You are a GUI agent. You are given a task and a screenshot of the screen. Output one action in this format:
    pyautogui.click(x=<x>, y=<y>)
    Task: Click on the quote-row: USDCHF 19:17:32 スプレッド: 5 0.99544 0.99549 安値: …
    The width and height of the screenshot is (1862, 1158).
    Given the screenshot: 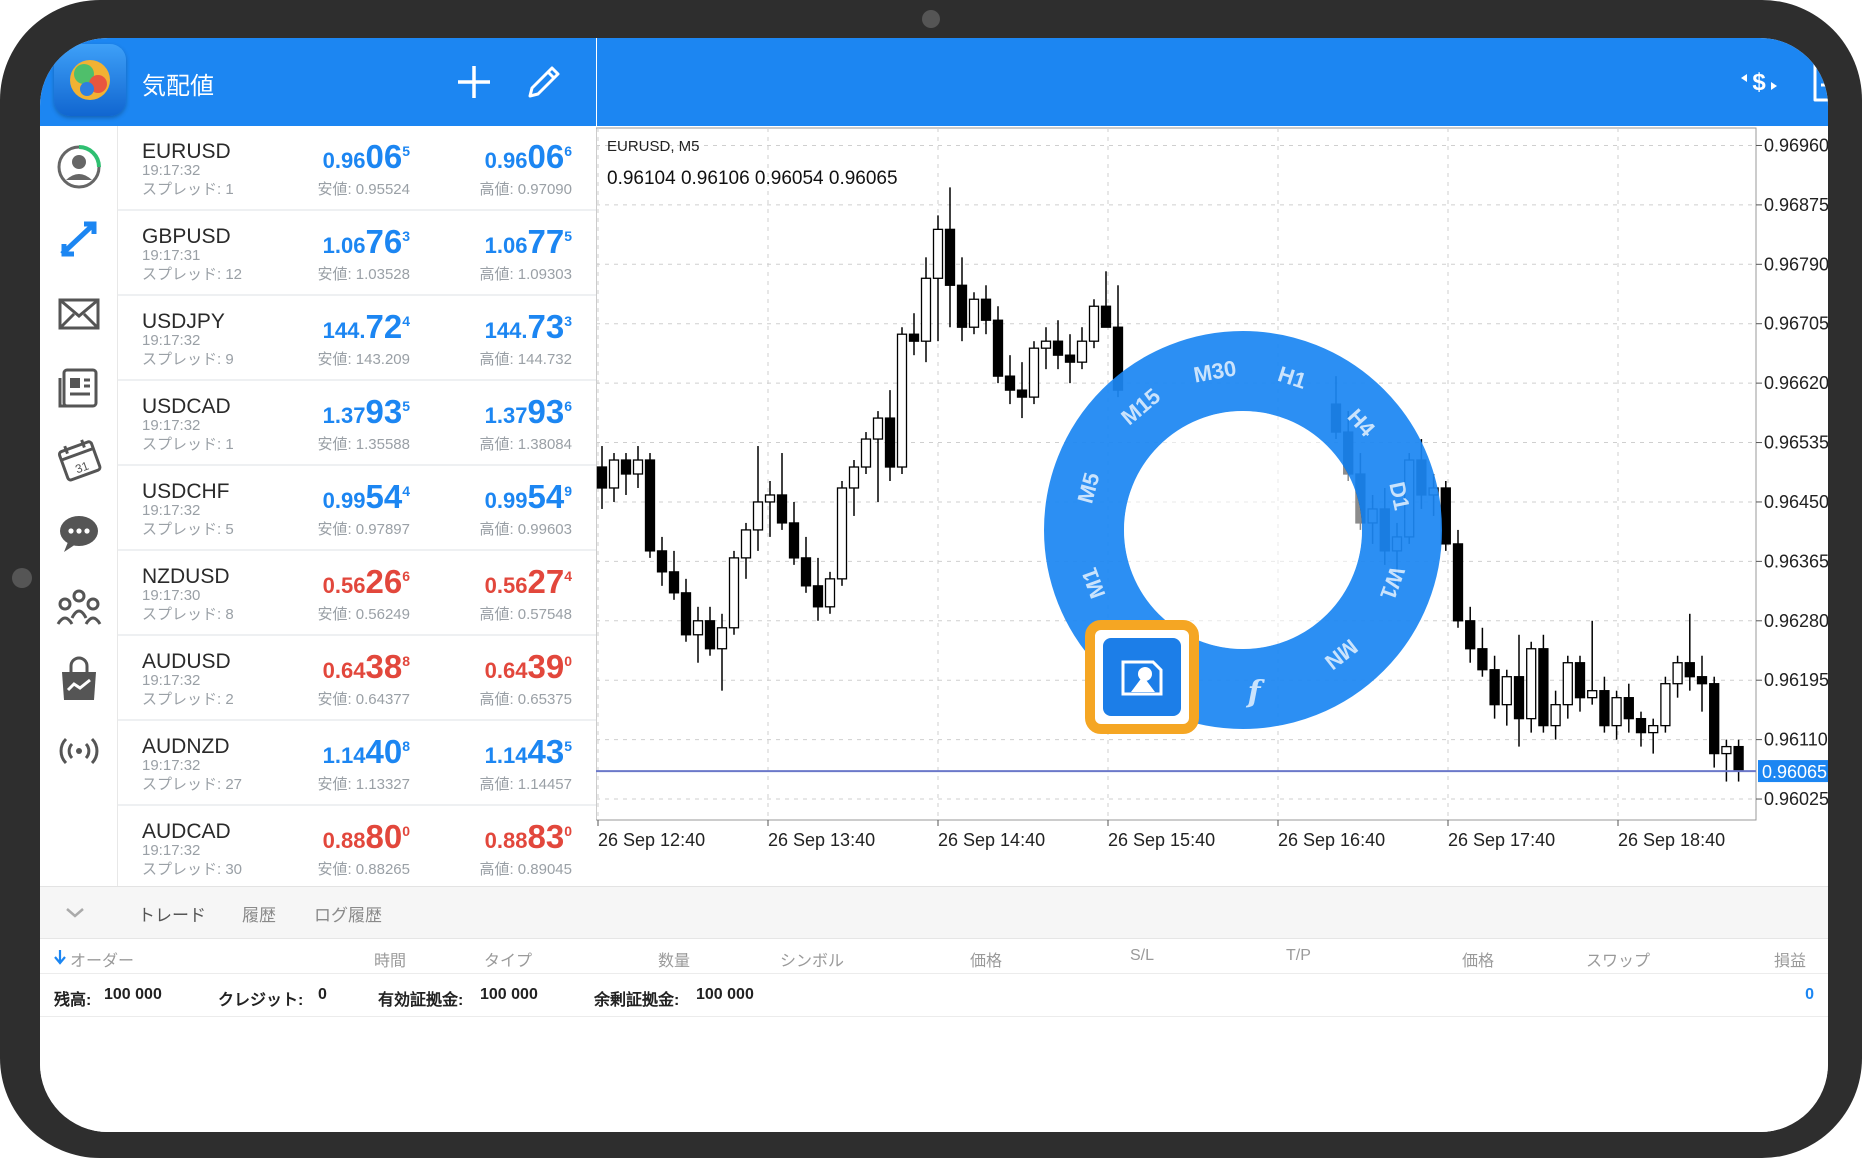 What is the action you would take?
    pyautogui.click(x=357, y=508)
    